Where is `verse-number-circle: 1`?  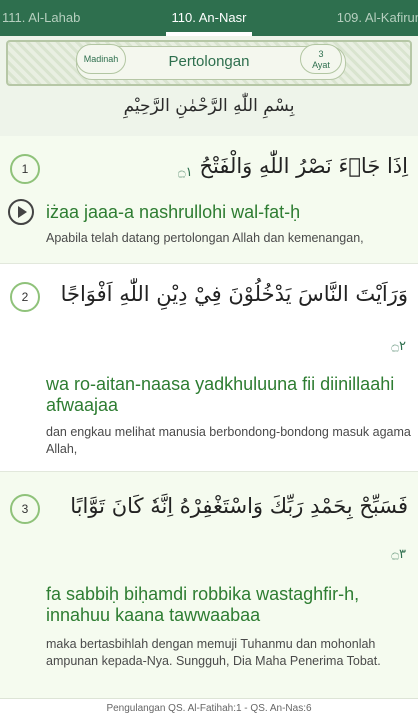 verse-number-circle: 1 is located at coordinates (25, 169).